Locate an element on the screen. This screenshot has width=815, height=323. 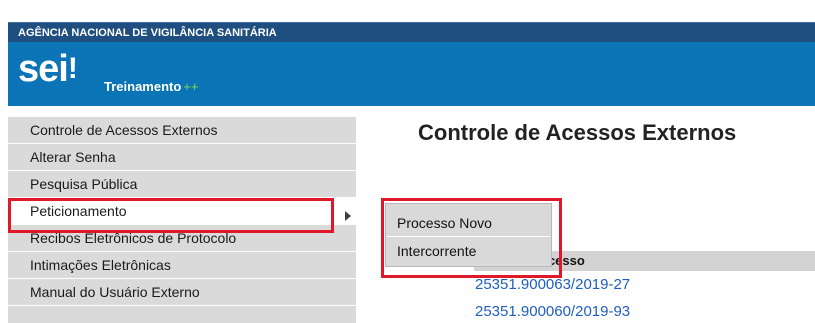
menu-item-pesquisa-publica: Pesquisa Pública is located at coordinates (182, 184).